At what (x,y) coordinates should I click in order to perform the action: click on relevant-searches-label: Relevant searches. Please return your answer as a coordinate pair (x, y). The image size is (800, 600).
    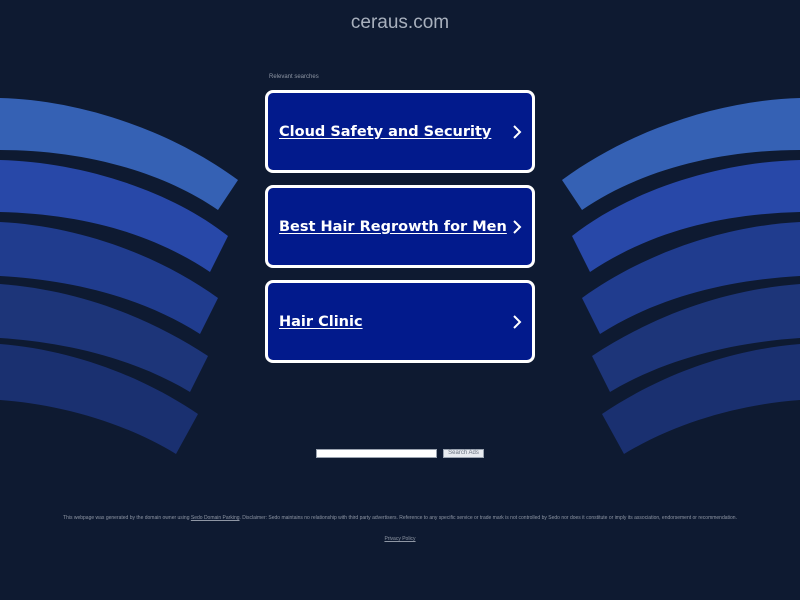
    Looking at the image, I should click on (294, 77).